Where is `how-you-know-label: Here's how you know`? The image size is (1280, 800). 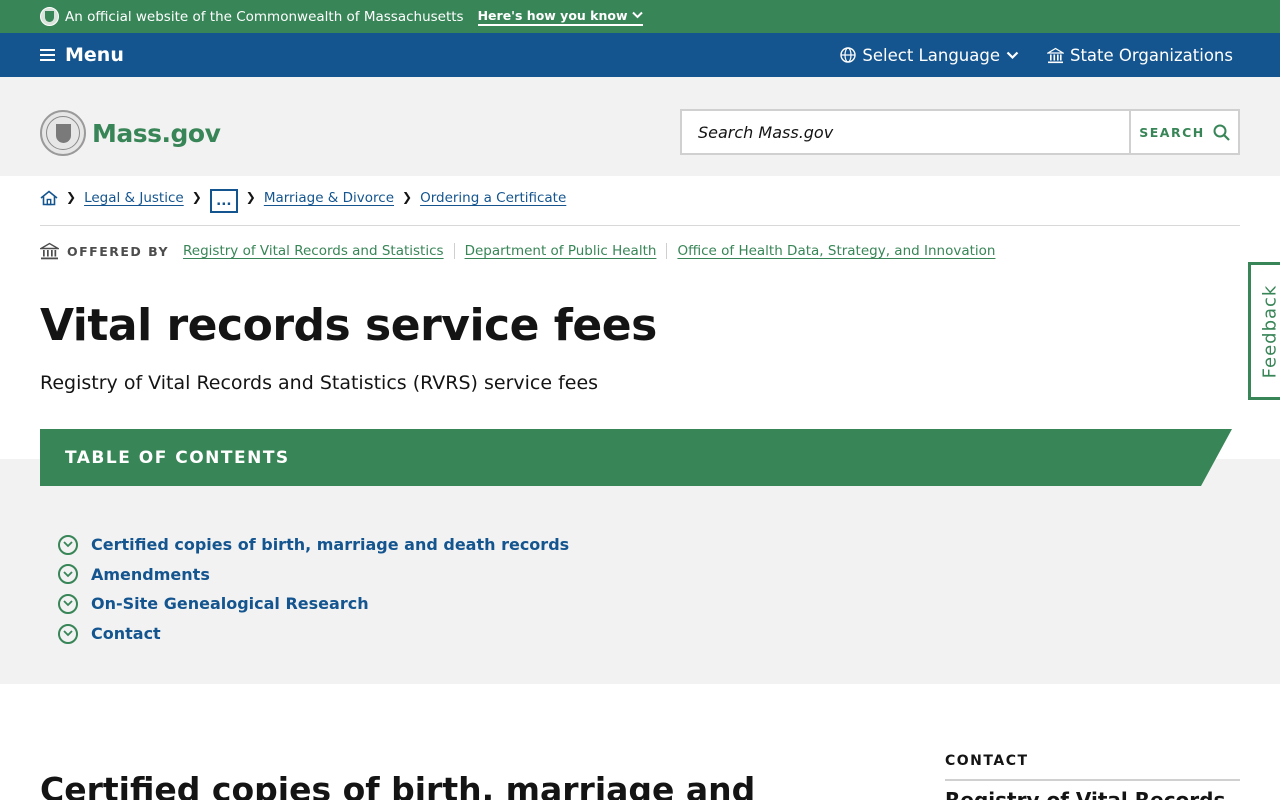 how-you-know-label: Here's how you know is located at coordinates (552, 15).